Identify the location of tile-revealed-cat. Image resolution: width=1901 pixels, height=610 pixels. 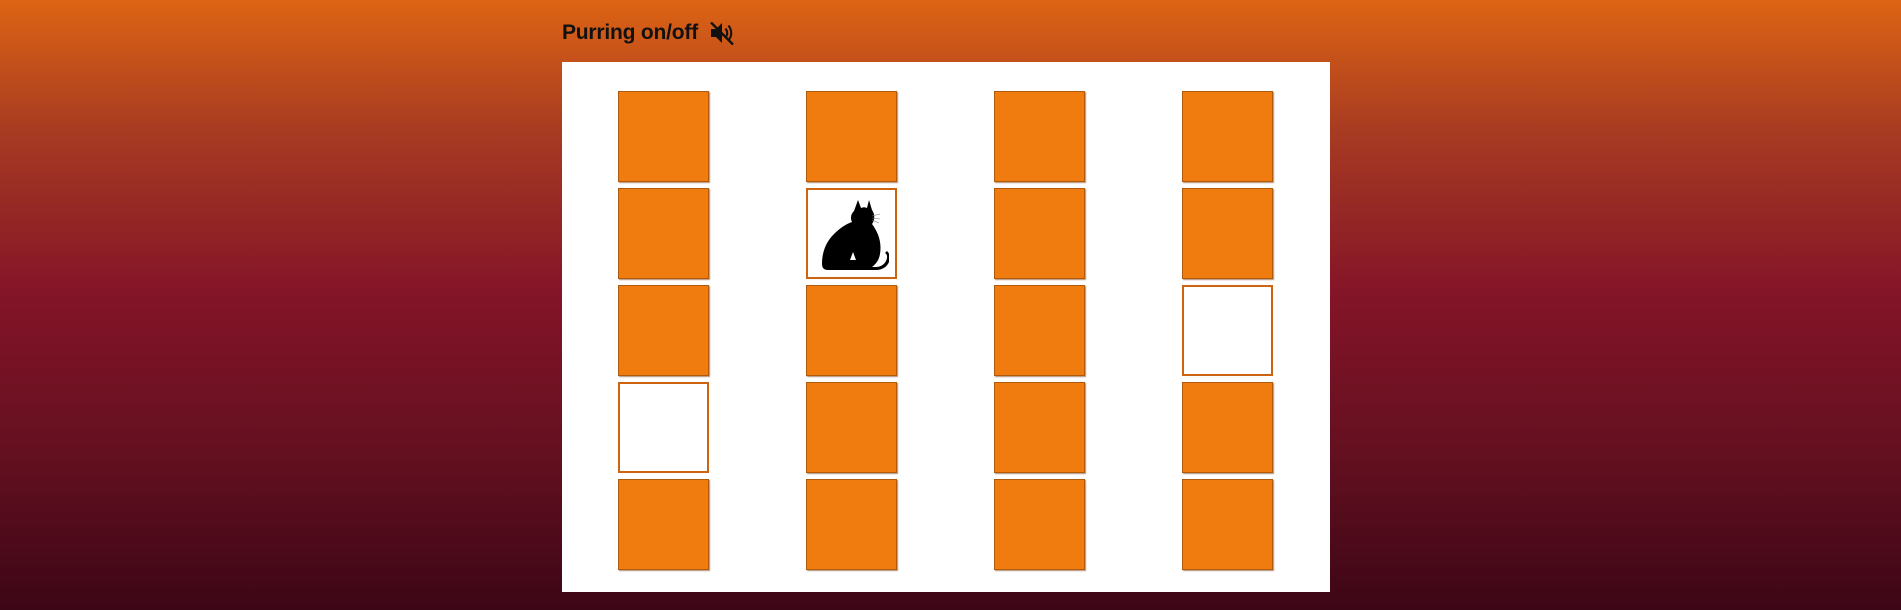
(851, 233).